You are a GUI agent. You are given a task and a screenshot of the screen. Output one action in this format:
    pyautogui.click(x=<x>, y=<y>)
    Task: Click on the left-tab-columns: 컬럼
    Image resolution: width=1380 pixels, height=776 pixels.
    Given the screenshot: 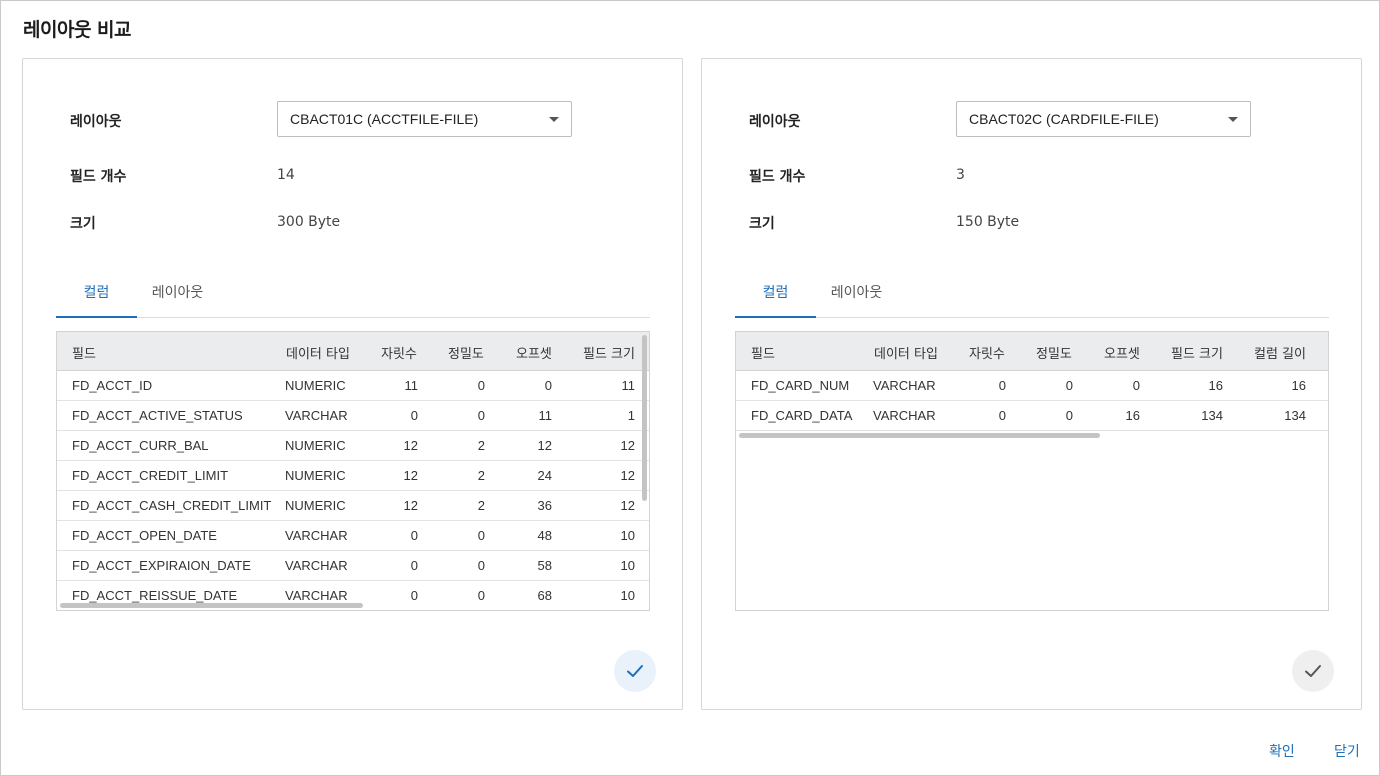 What is the action you would take?
    pyautogui.click(x=96, y=297)
    